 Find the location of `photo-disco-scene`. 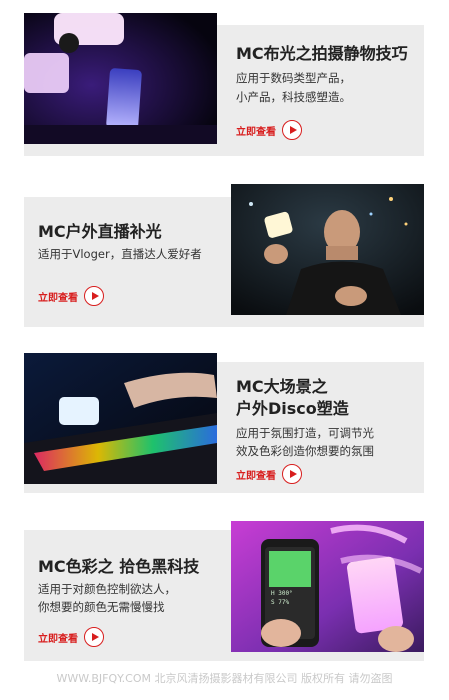

photo-disco-scene is located at coordinates (120, 418).